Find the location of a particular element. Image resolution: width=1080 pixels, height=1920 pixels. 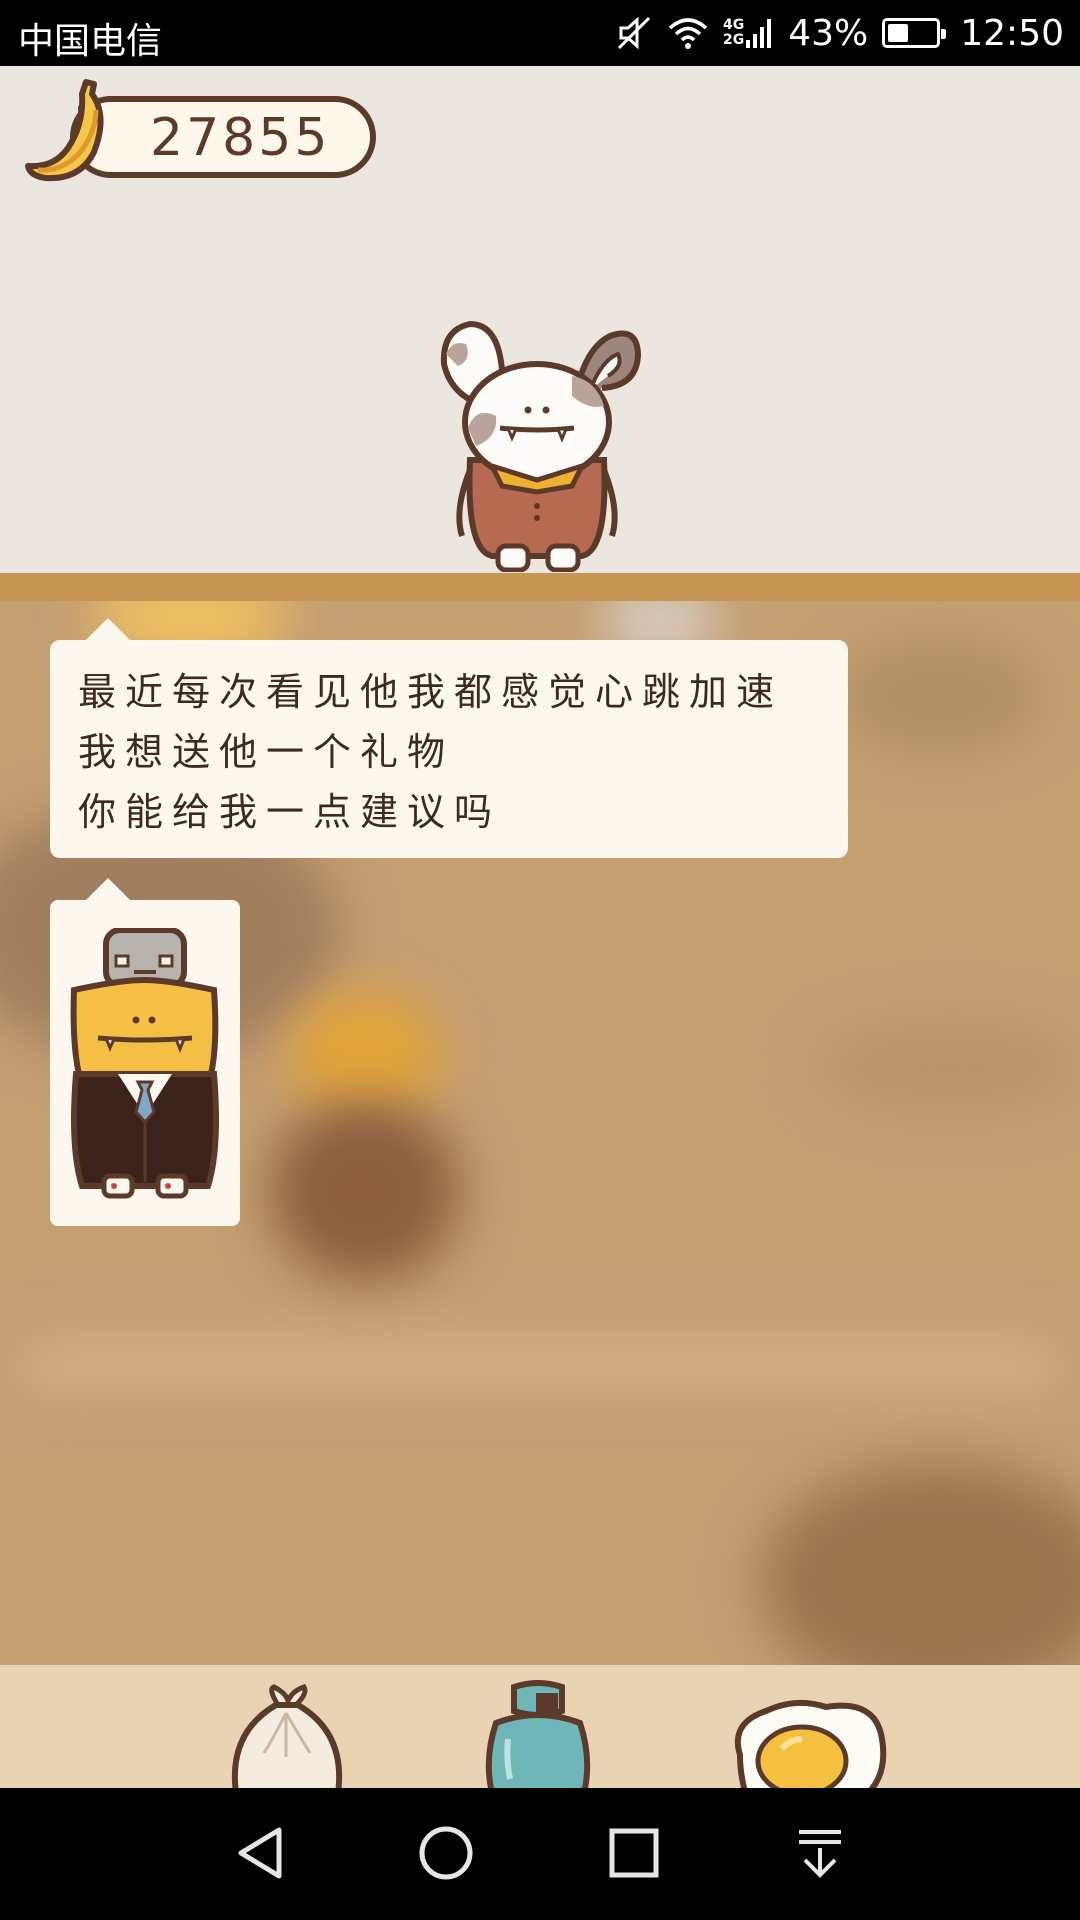

fried-egg-item is located at coordinates (807, 1741).